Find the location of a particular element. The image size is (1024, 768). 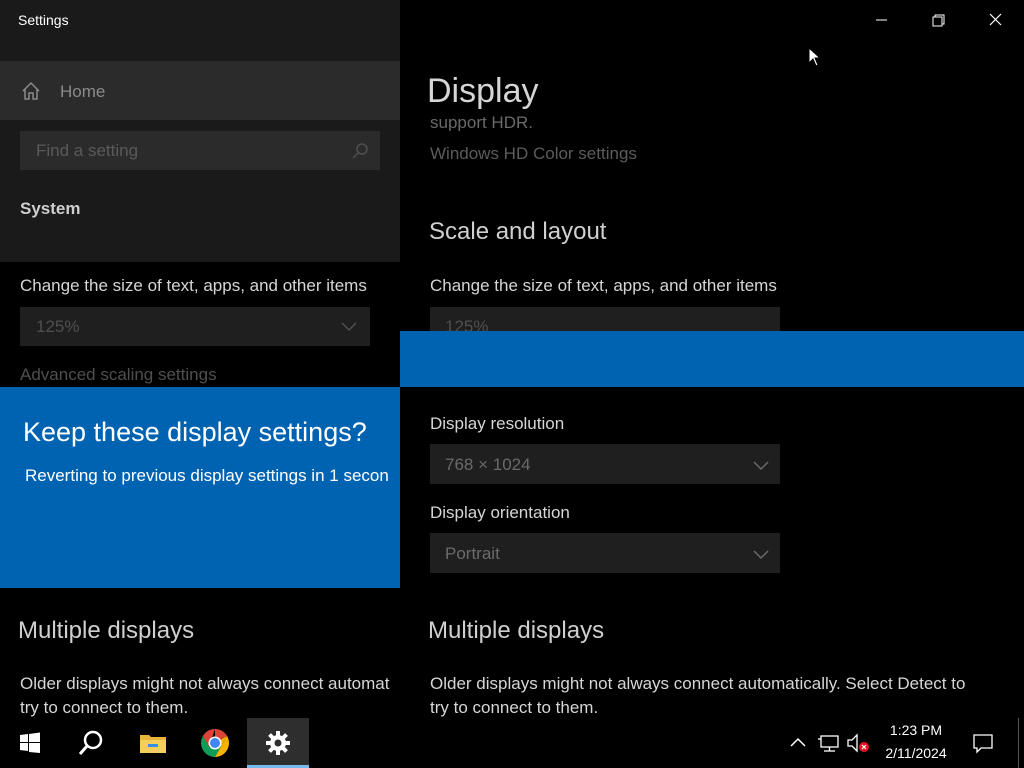

page-title: Display is located at coordinates (483, 91).